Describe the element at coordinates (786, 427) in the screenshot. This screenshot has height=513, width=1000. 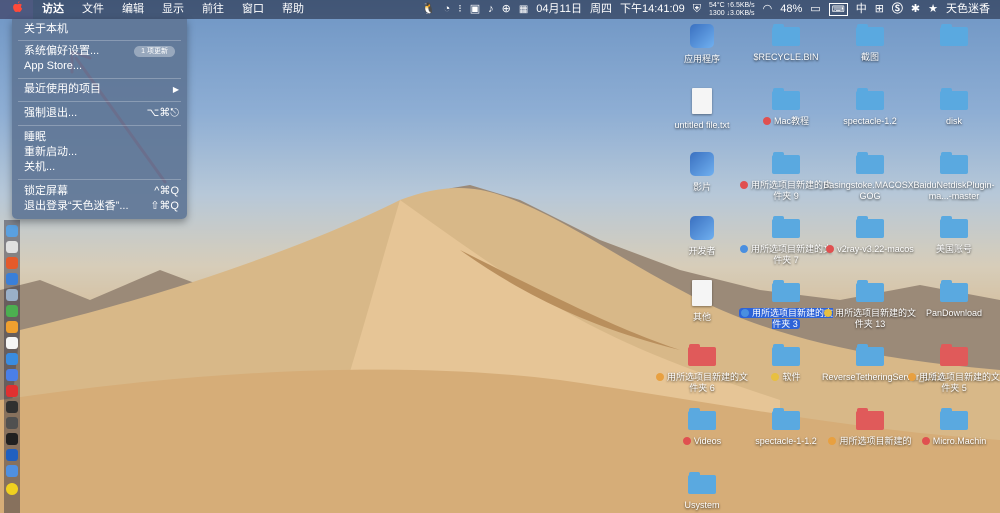
I see `desktop-icon: spectacle-1-1.2` at that location.